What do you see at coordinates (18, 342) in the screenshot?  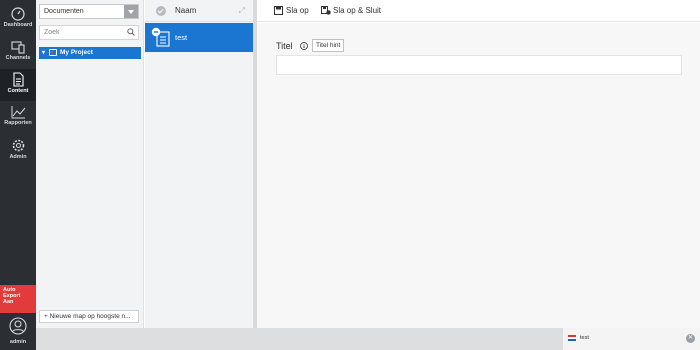 I see `user-name: admin` at bounding box center [18, 342].